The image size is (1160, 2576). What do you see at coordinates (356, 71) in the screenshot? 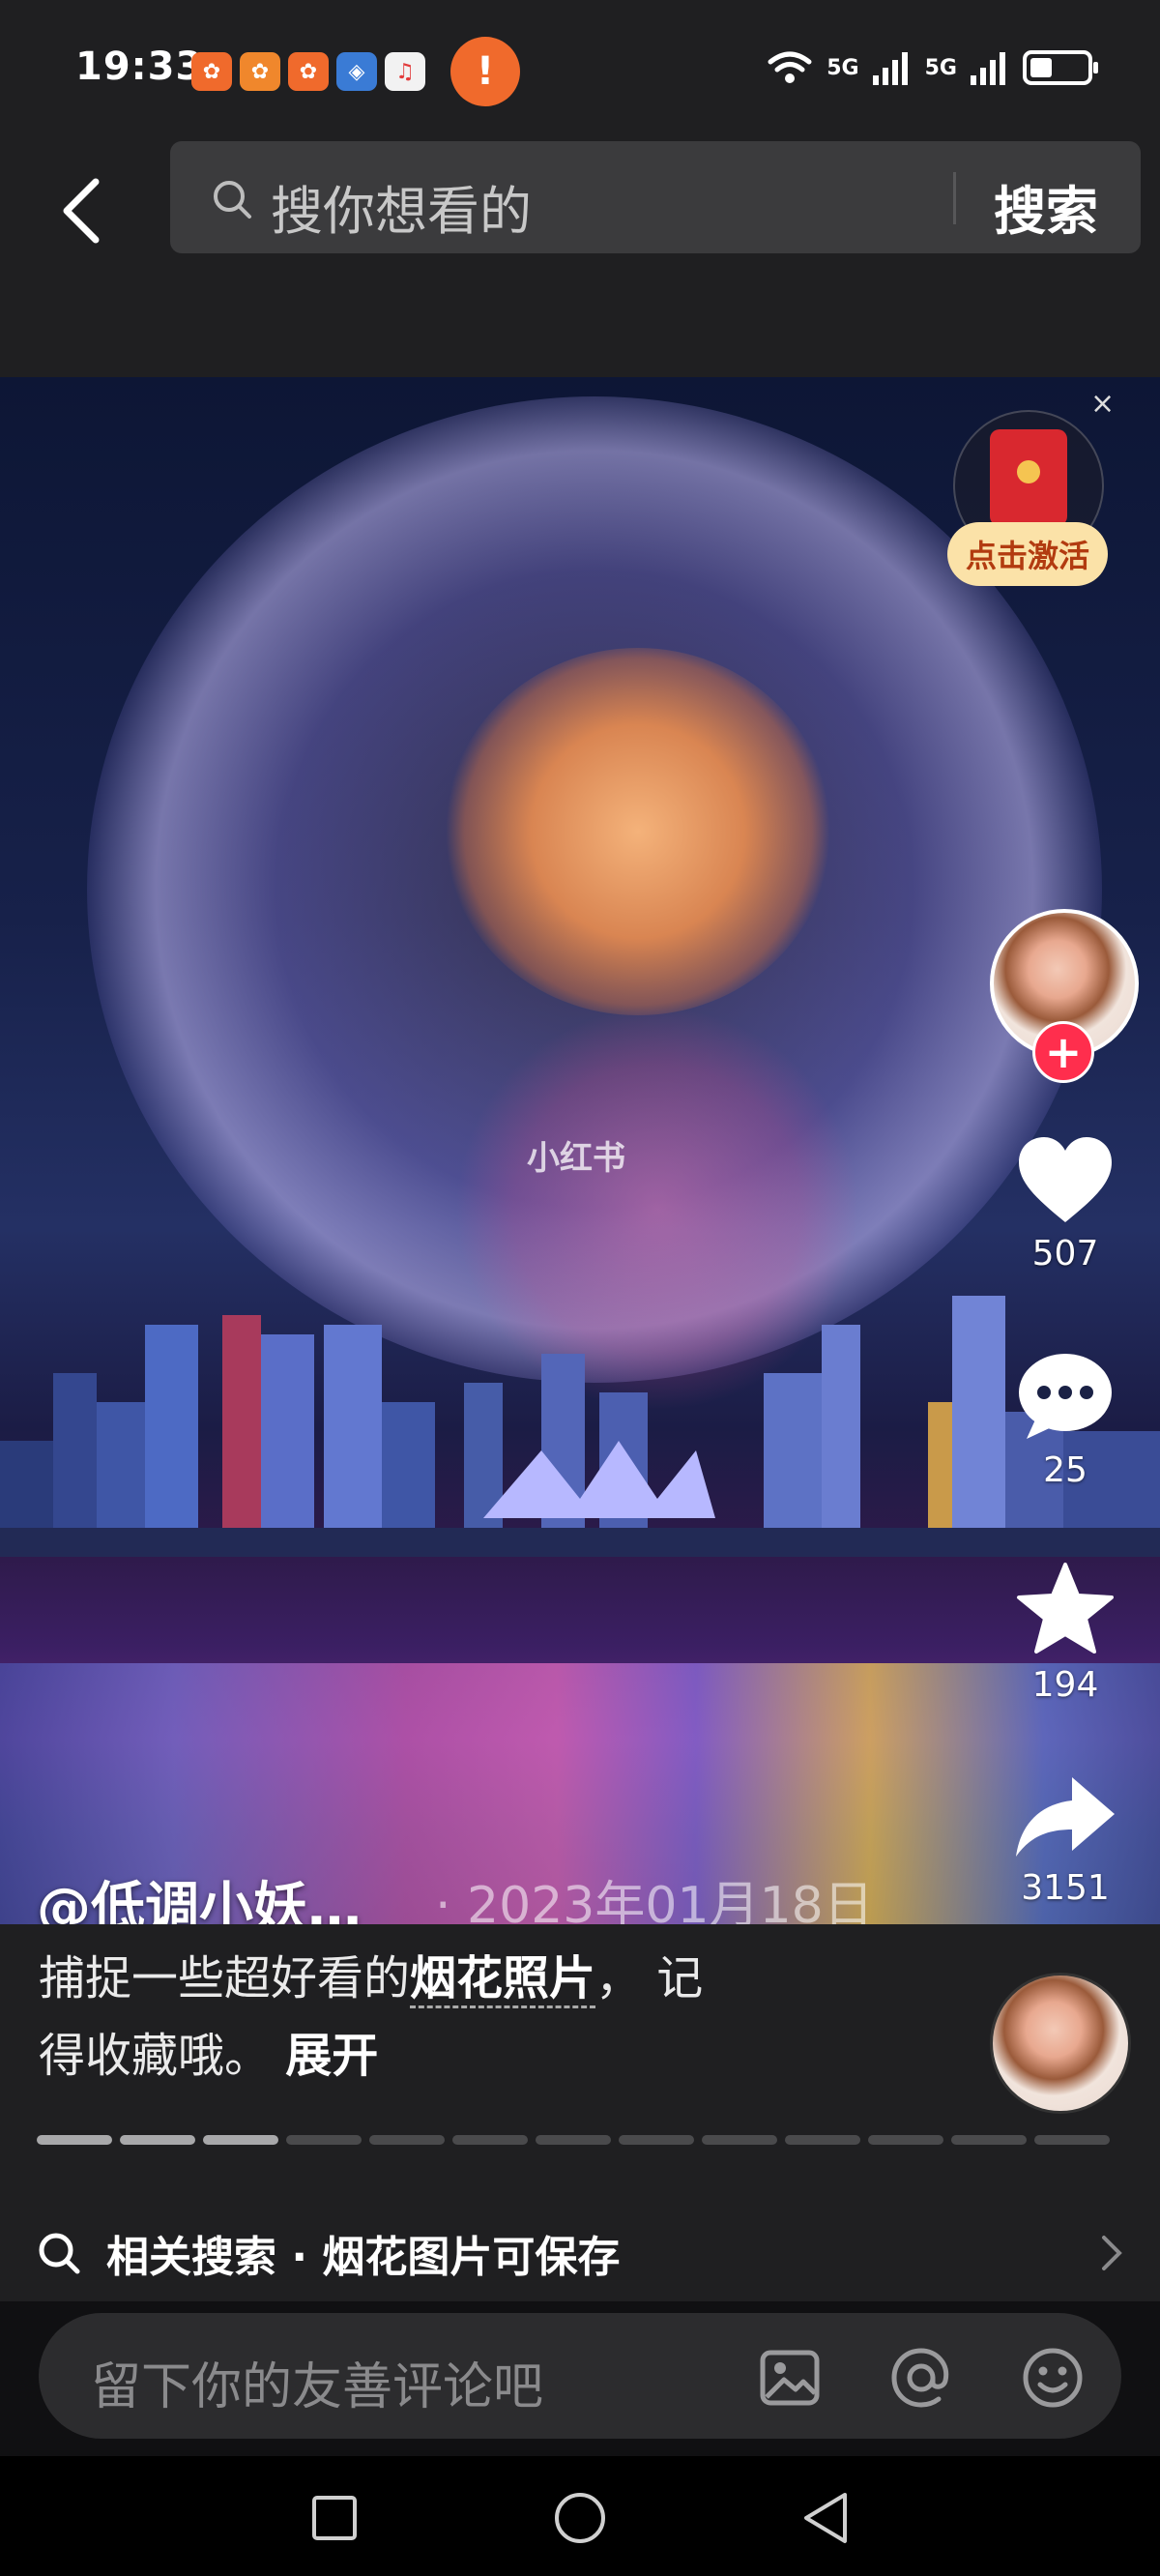
I see `app-notification-icon: ◈` at bounding box center [356, 71].